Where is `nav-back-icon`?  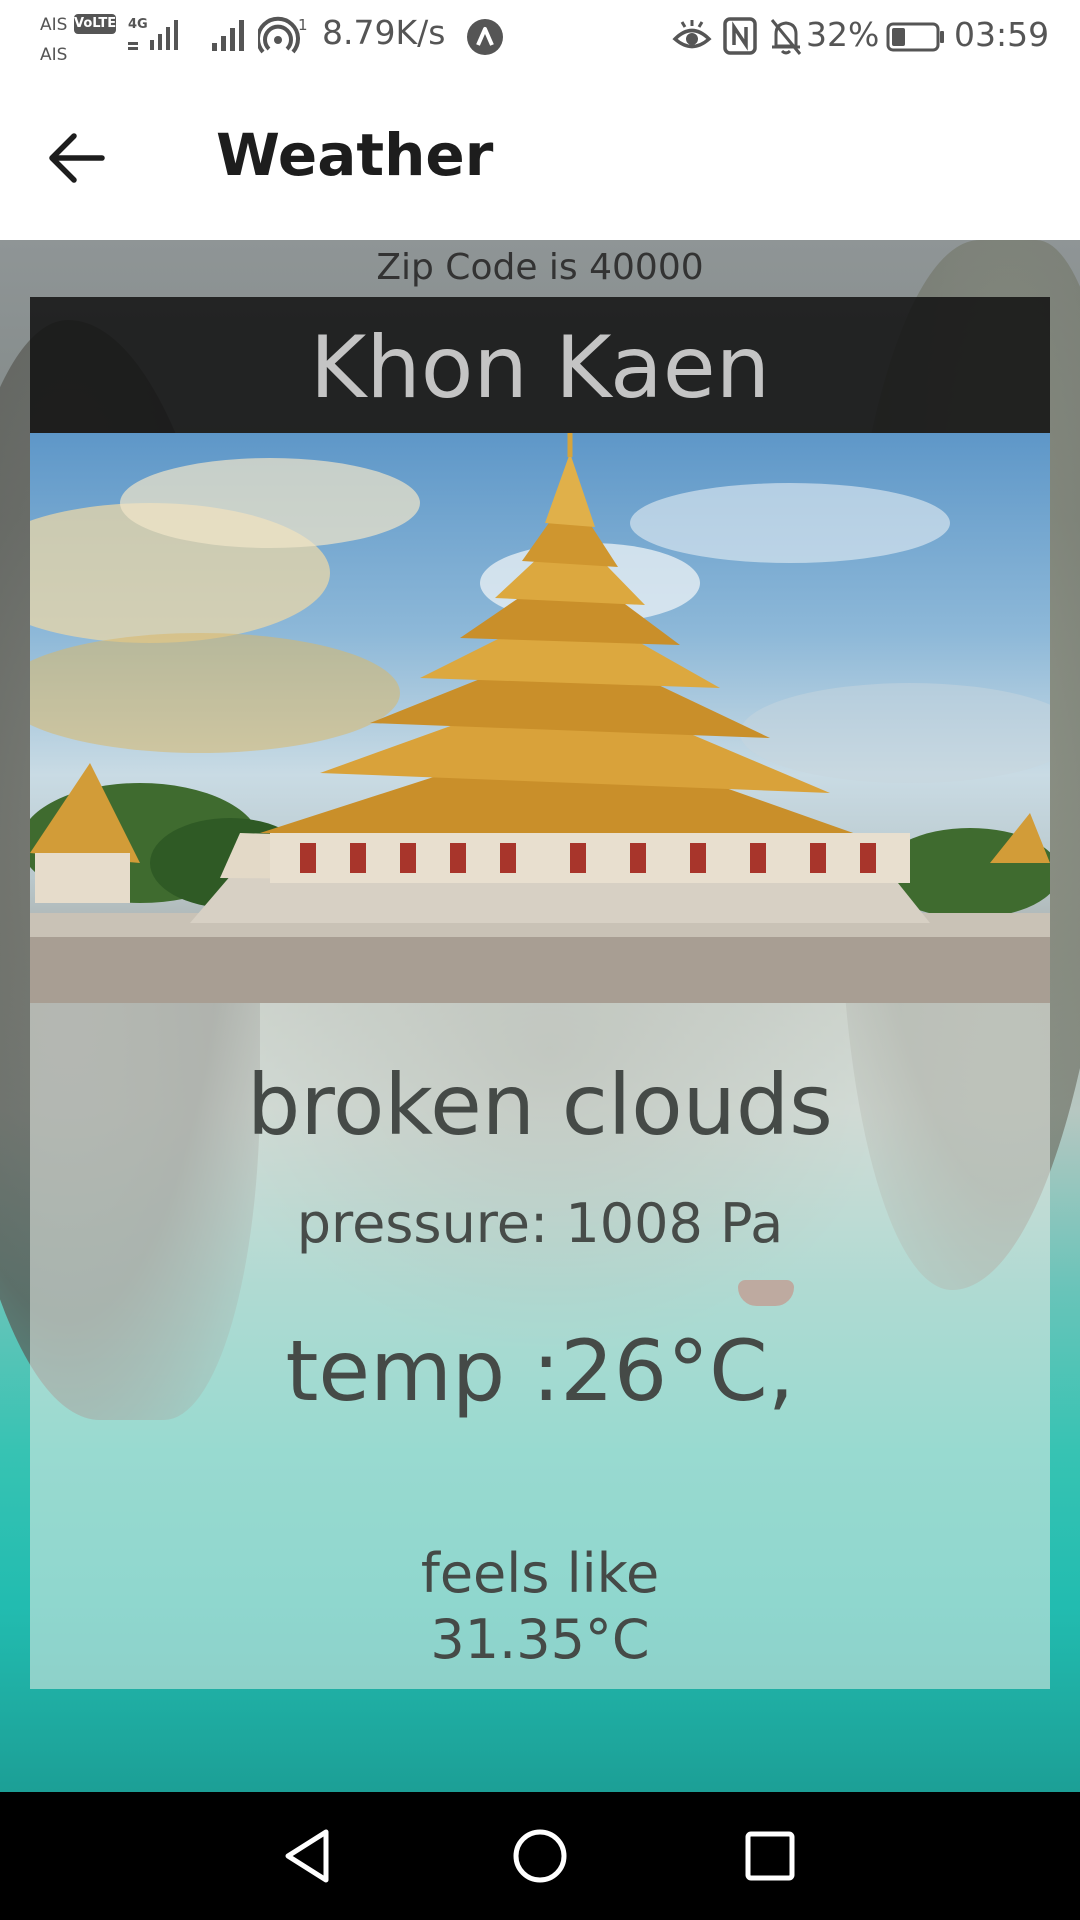 nav-back-icon is located at coordinates (307, 1856).